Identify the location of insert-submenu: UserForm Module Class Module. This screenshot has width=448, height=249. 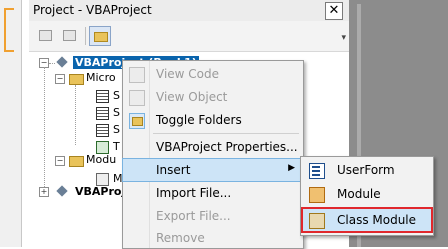
(367, 196).